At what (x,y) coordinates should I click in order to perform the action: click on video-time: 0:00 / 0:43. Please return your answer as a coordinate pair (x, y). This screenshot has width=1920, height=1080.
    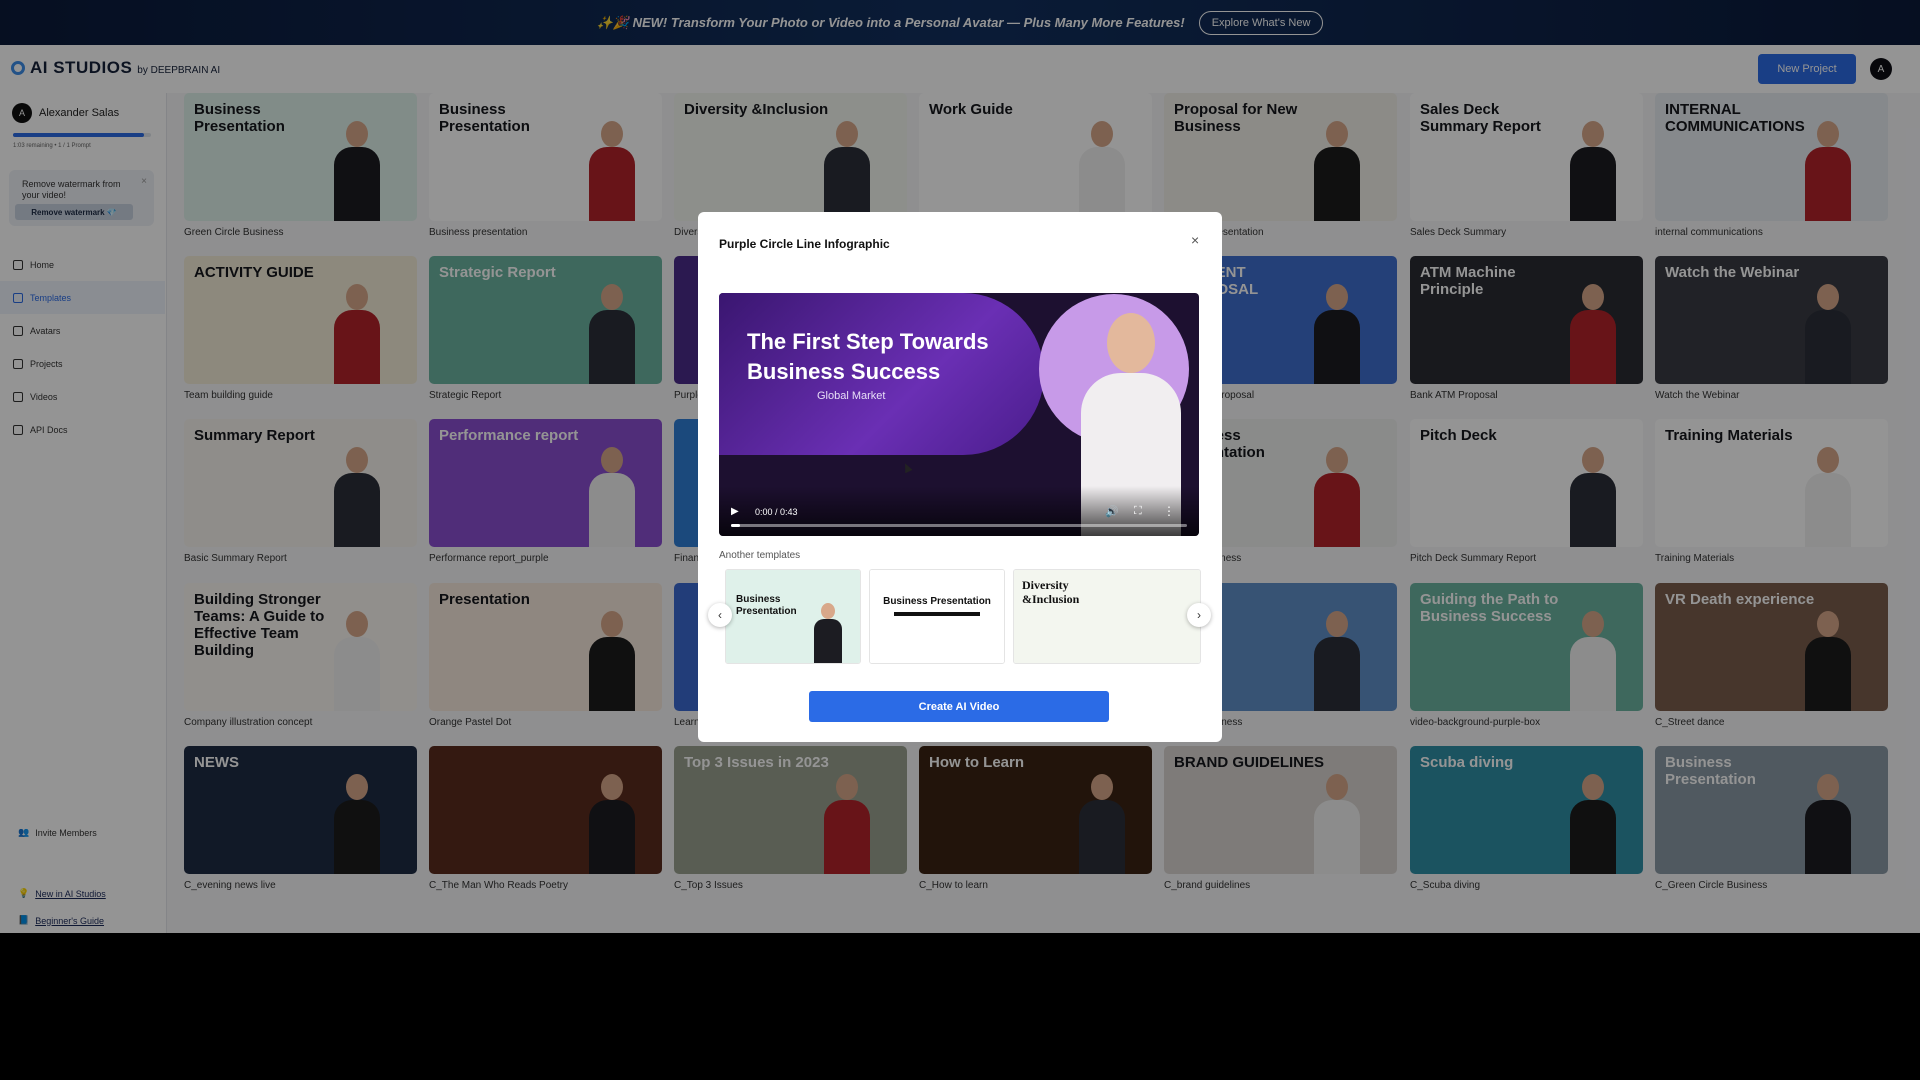
    Looking at the image, I should click on (776, 512).